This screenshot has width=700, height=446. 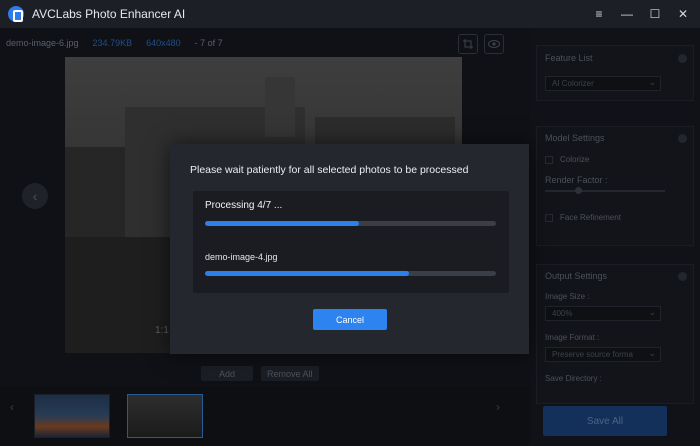 I want to click on image-format-label: Image Format :, so click(x=572, y=337).